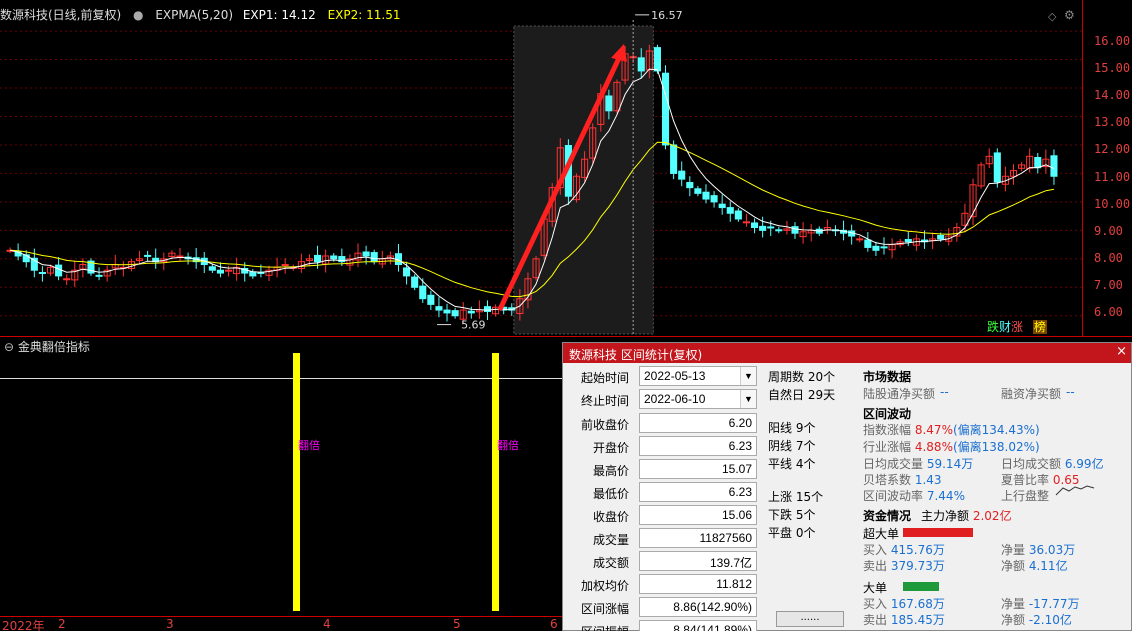  I want to click on avg-amt-label: 日均成交额, so click(1031, 464).